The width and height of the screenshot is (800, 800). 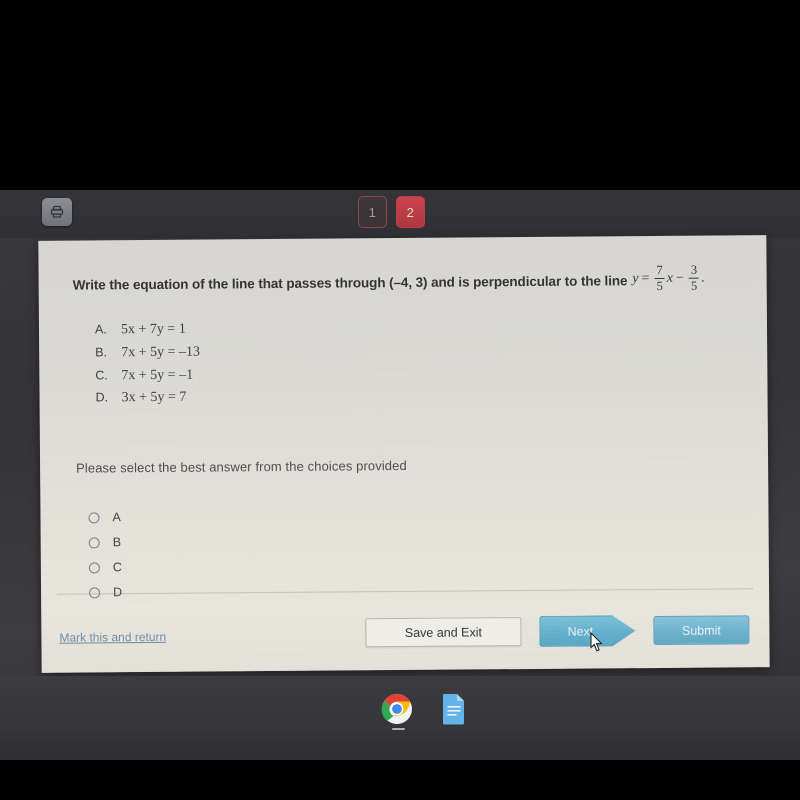 I want to click on save-and-exit-button: Save and Exit, so click(x=443, y=632).